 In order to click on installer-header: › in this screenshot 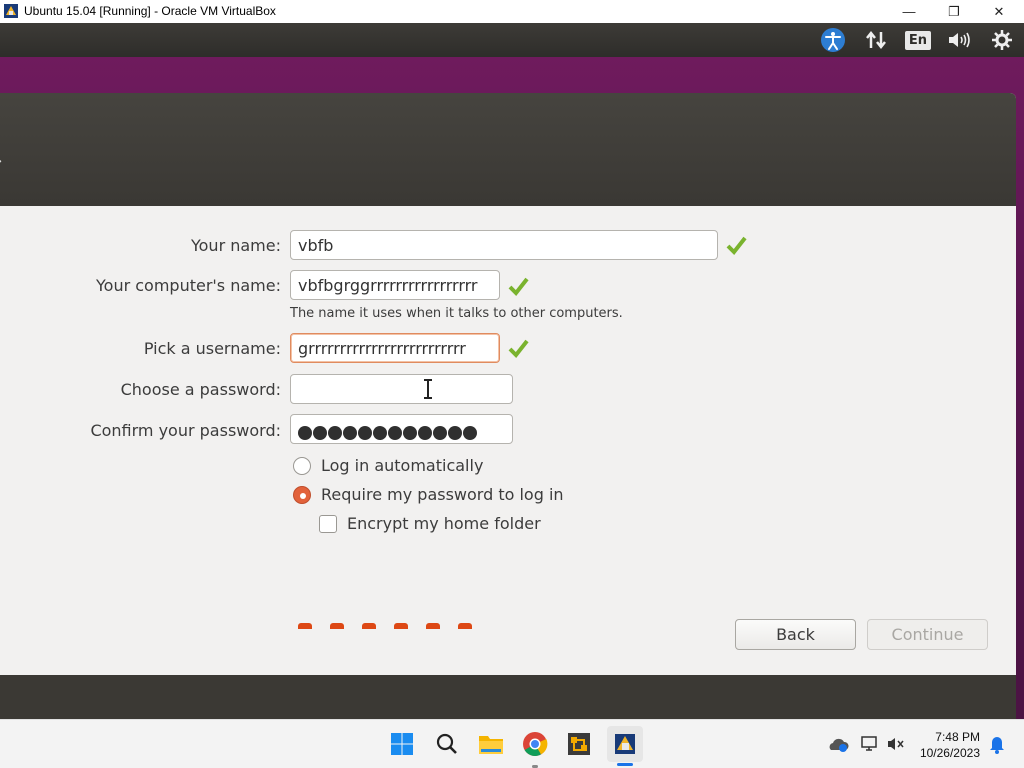, I will do `click(508, 149)`.